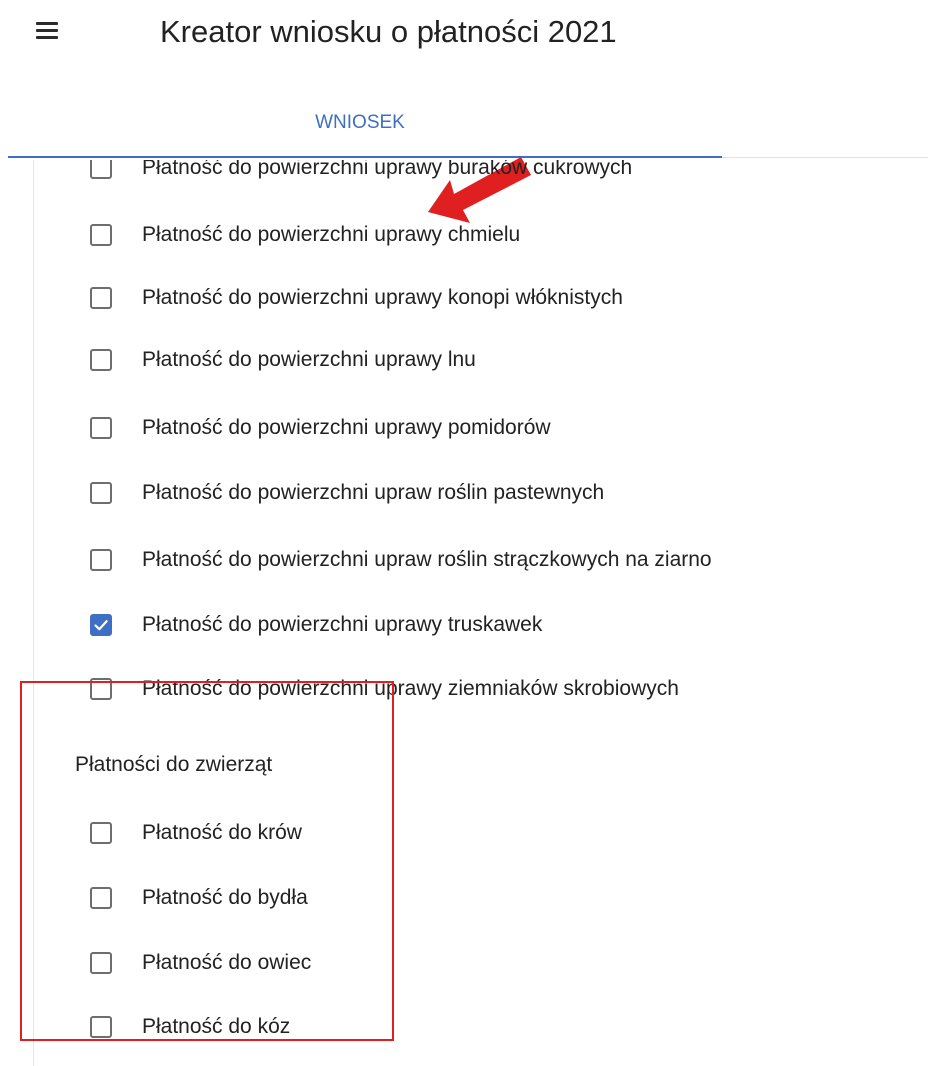 This screenshot has height=1066, width=928. I want to click on checkbox-label: Płatność do krów, so click(222, 832).